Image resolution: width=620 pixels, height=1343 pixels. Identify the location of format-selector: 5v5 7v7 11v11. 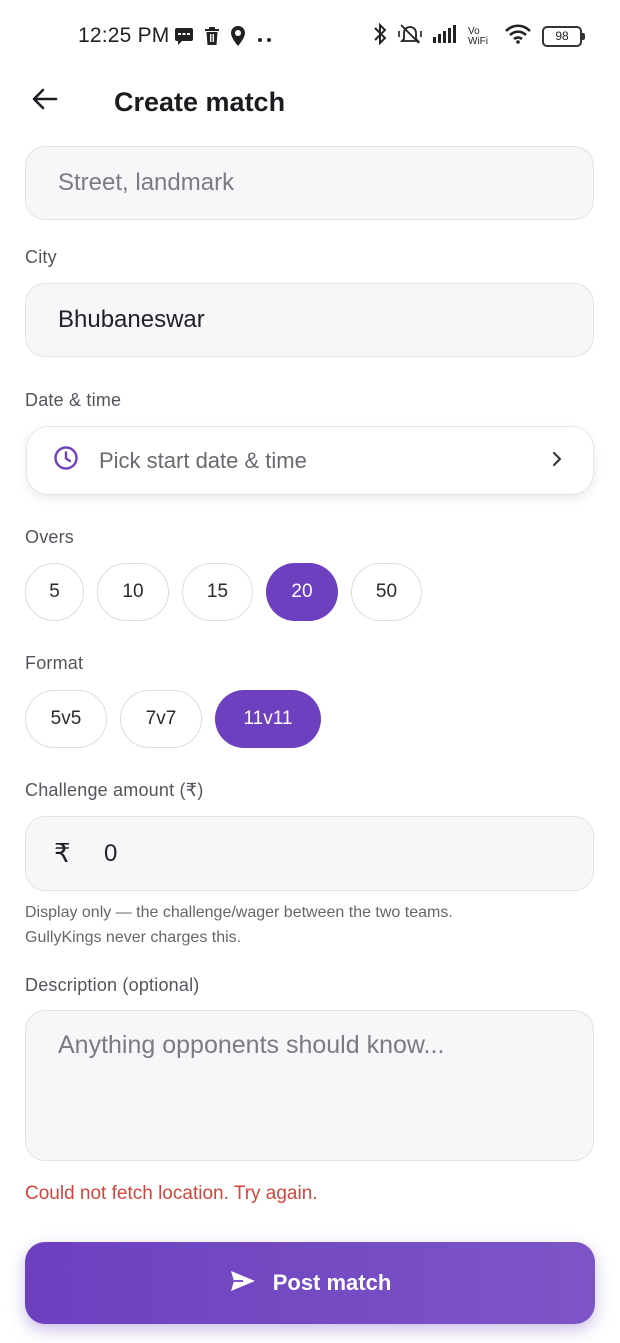
(173, 719).